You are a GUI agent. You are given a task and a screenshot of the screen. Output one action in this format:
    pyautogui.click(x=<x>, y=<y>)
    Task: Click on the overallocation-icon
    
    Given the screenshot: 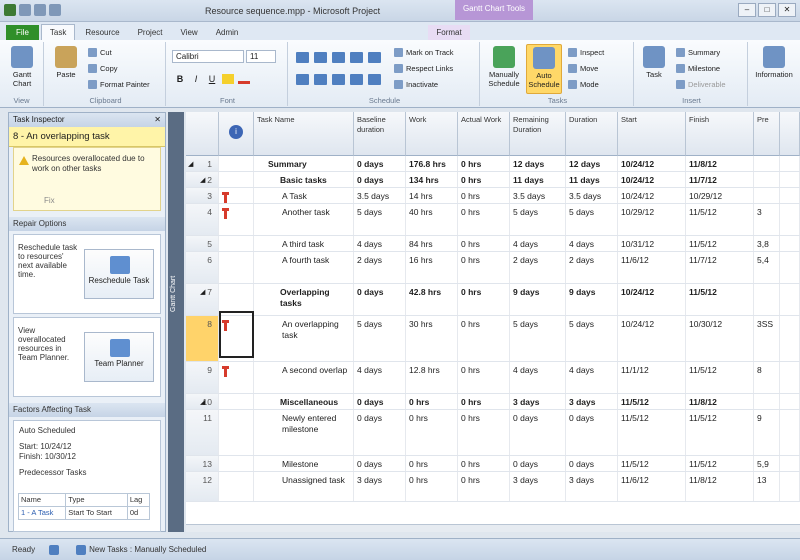 What is the action you would take?
    pyautogui.click(x=225, y=213)
    